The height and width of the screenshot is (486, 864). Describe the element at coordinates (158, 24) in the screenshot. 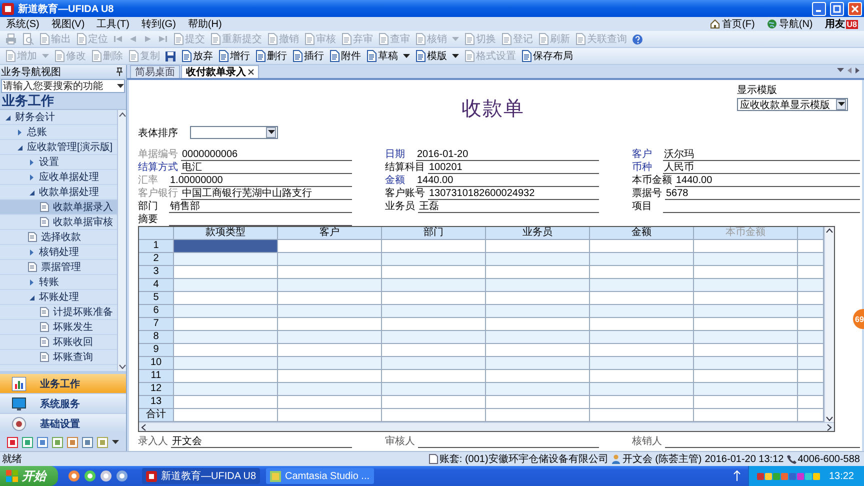

I see `menu-item: 转到(G)` at that location.